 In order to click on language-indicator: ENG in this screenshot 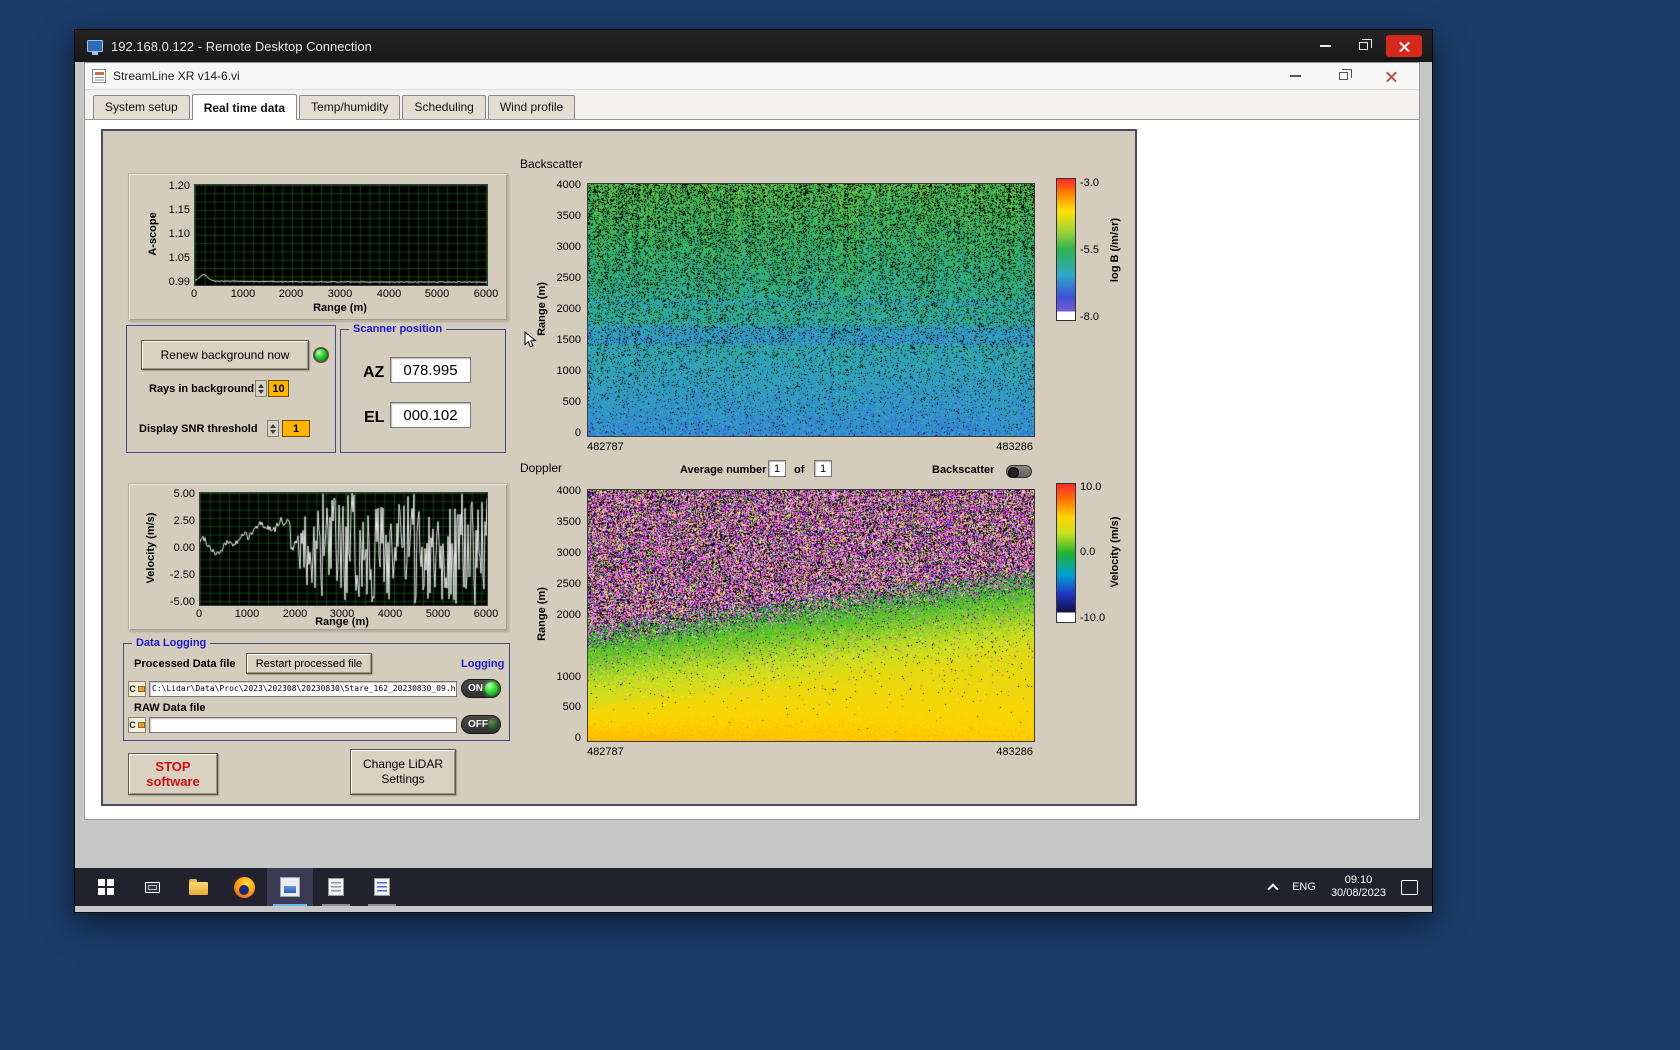, I will do `click(1304, 887)`.